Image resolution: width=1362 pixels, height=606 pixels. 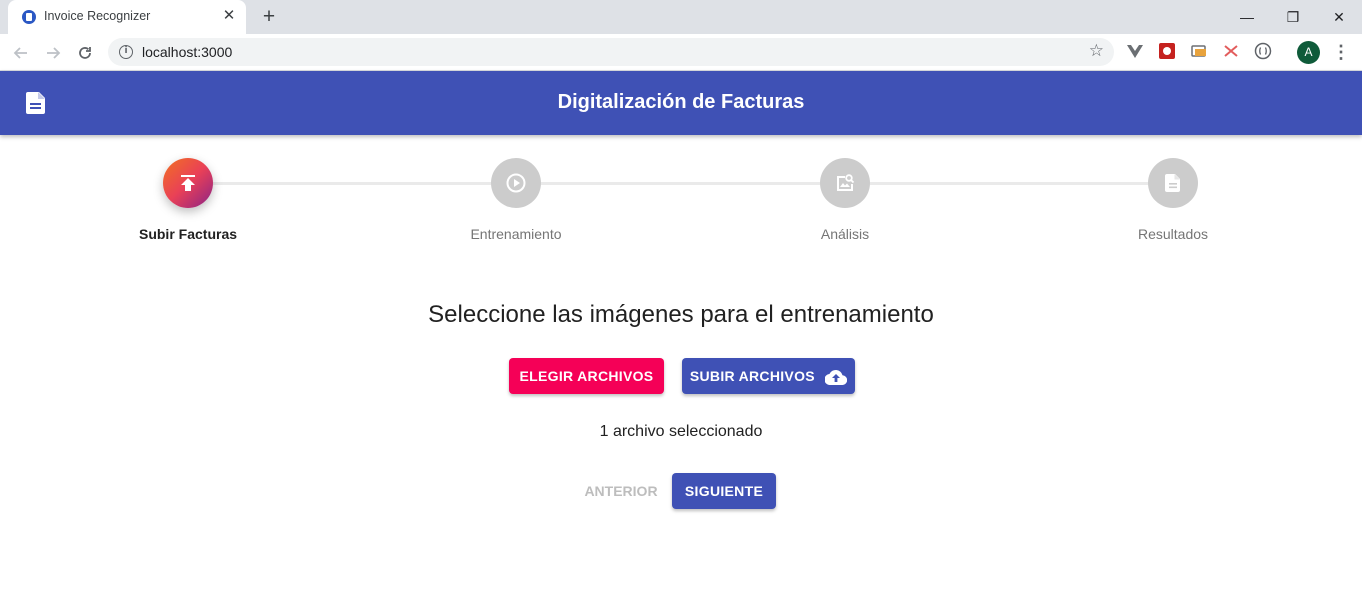 What do you see at coordinates (29, 17) in the screenshot?
I see `app-favicon-icon` at bounding box center [29, 17].